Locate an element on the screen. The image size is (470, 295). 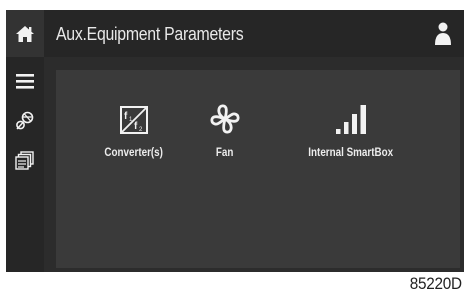
home-icon is located at coordinates (25, 33).